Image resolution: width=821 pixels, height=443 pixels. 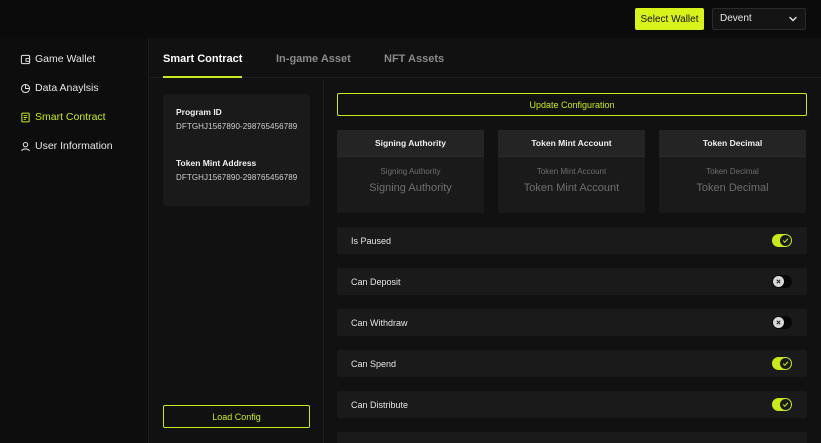 I want to click on is-paused-toggle, so click(x=782, y=240).